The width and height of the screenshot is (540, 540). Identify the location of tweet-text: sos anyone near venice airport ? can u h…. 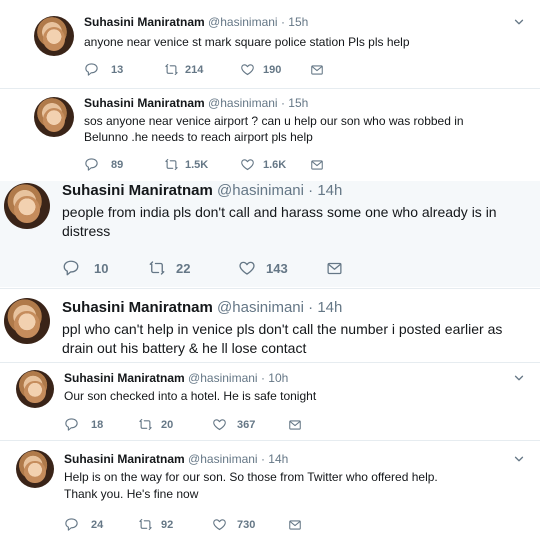
(274, 129).